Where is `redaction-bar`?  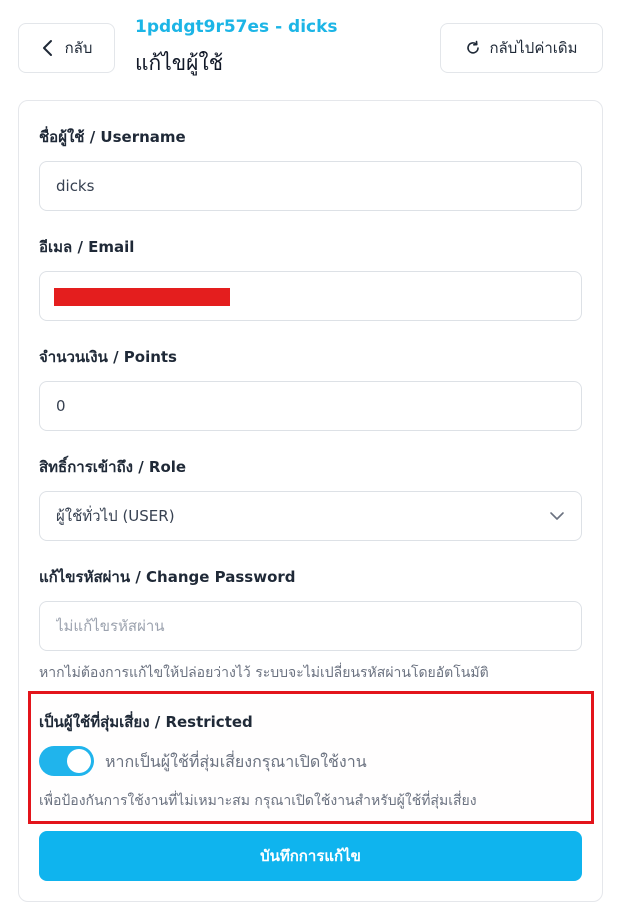
redaction-bar is located at coordinates (142, 297).